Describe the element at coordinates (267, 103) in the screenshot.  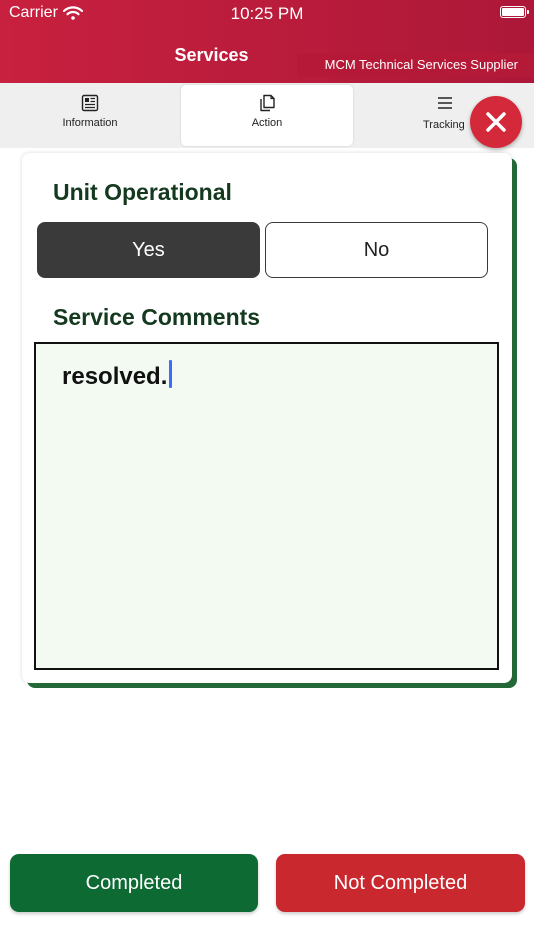
I see `copy-icon` at that location.